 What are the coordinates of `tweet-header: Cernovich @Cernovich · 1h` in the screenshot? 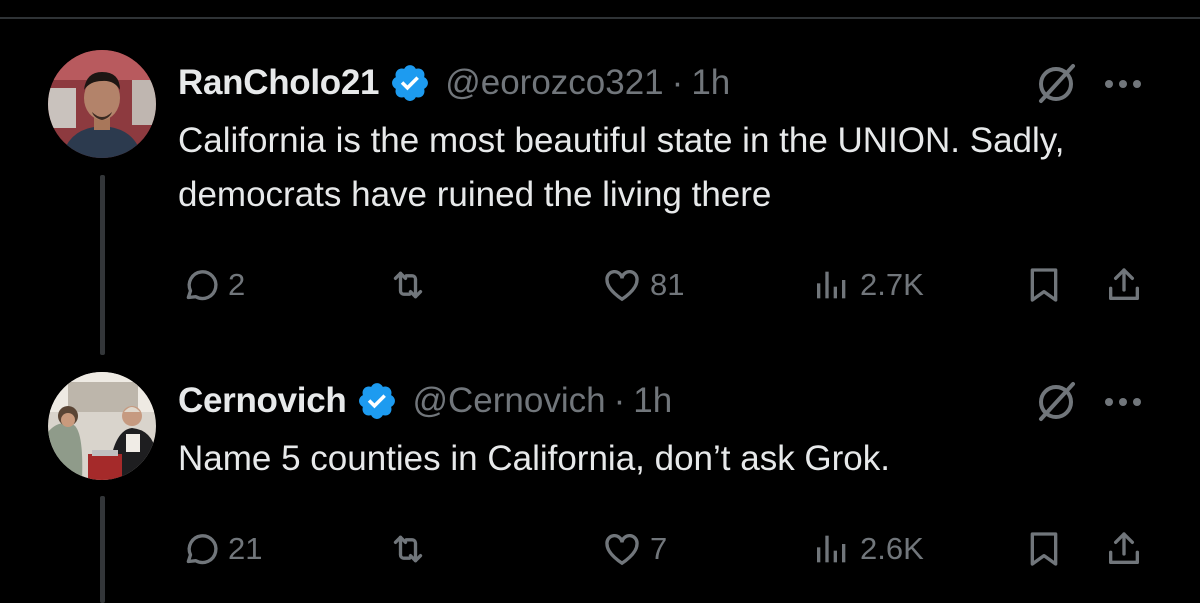 It's located at (425, 401).